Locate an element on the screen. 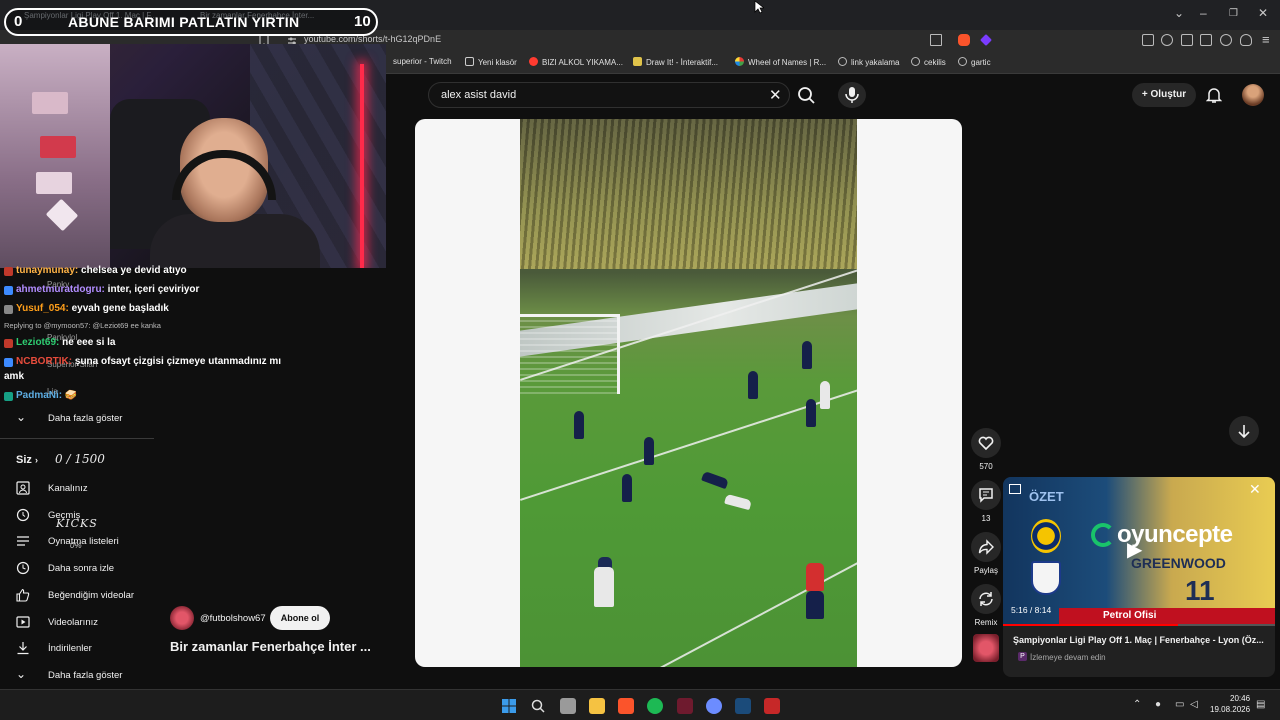 The height and width of the screenshot is (720, 1280). like-button is located at coordinates (986, 443).